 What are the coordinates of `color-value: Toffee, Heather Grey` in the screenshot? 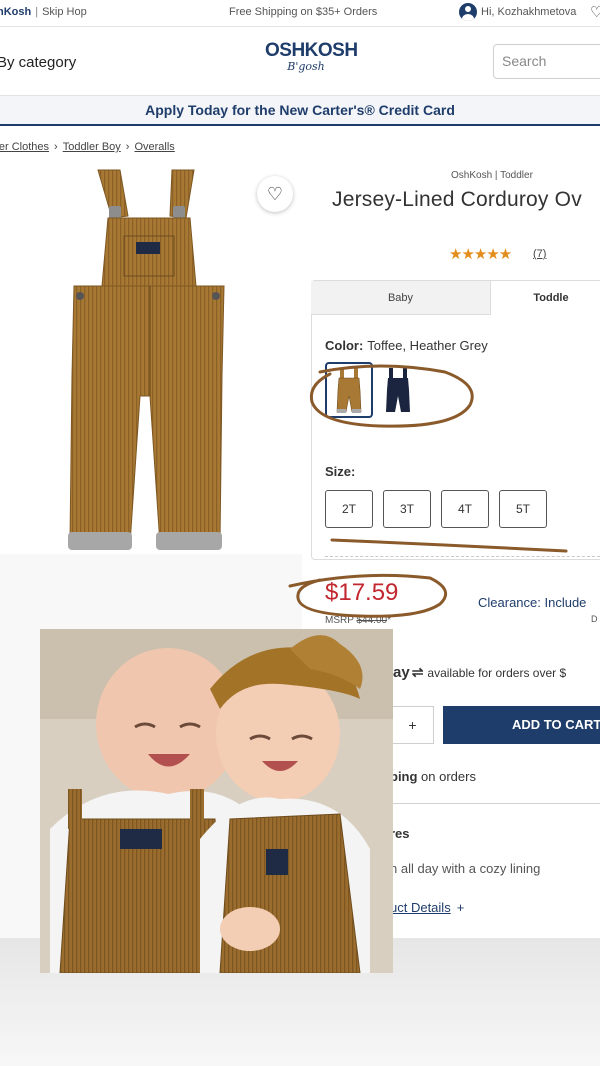 It's located at (427, 345).